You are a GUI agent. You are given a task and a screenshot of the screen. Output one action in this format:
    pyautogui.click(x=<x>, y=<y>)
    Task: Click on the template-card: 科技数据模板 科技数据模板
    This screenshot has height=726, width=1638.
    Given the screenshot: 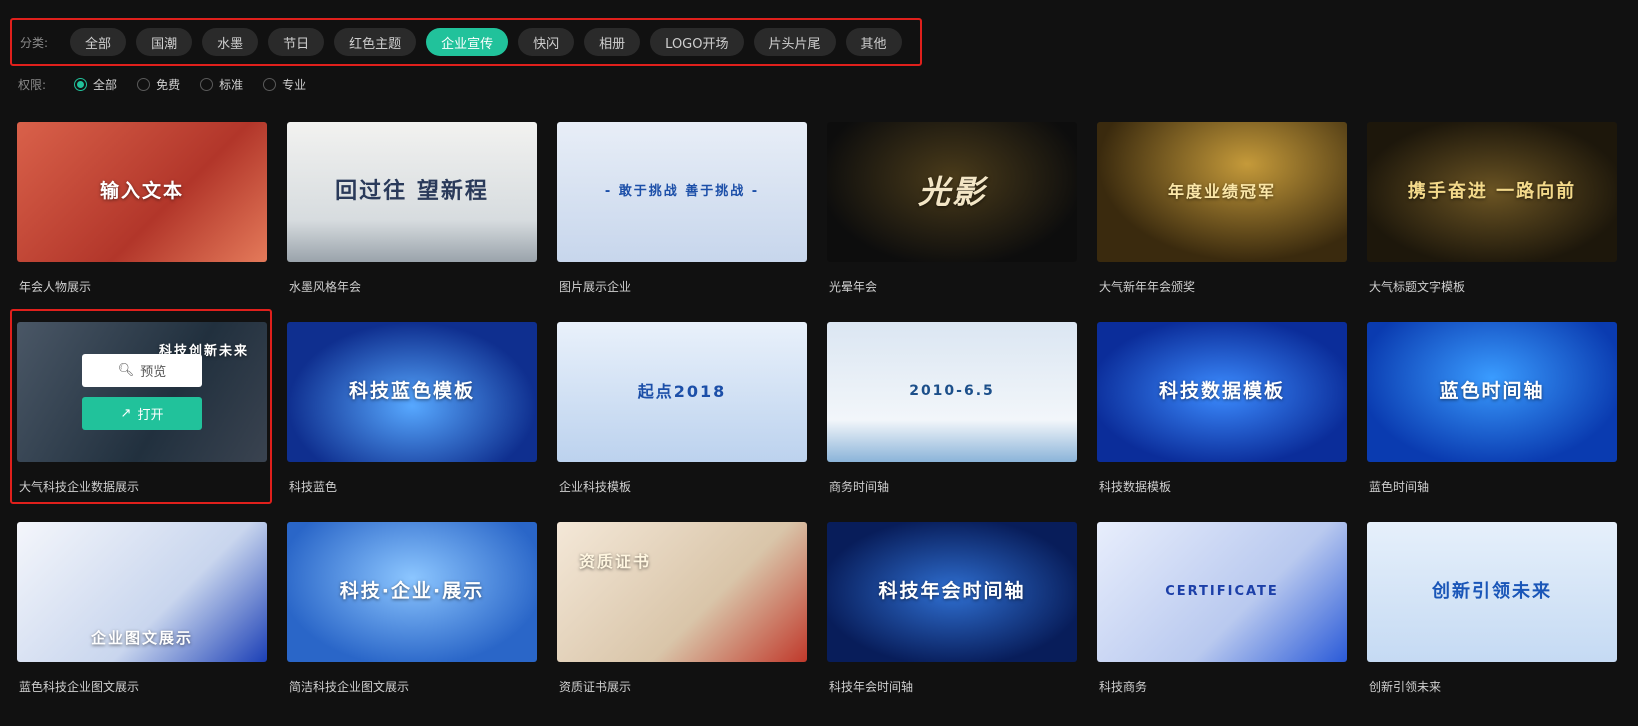 What is the action you would take?
    pyautogui.click(x=1222, y=422)
    